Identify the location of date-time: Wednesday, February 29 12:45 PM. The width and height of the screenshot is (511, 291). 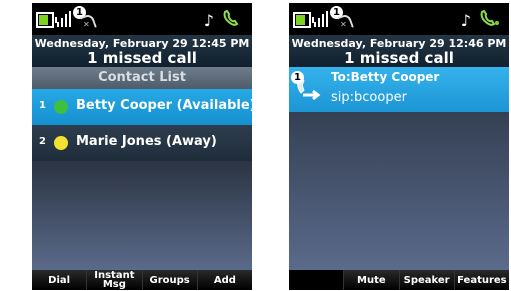
(142, 43).